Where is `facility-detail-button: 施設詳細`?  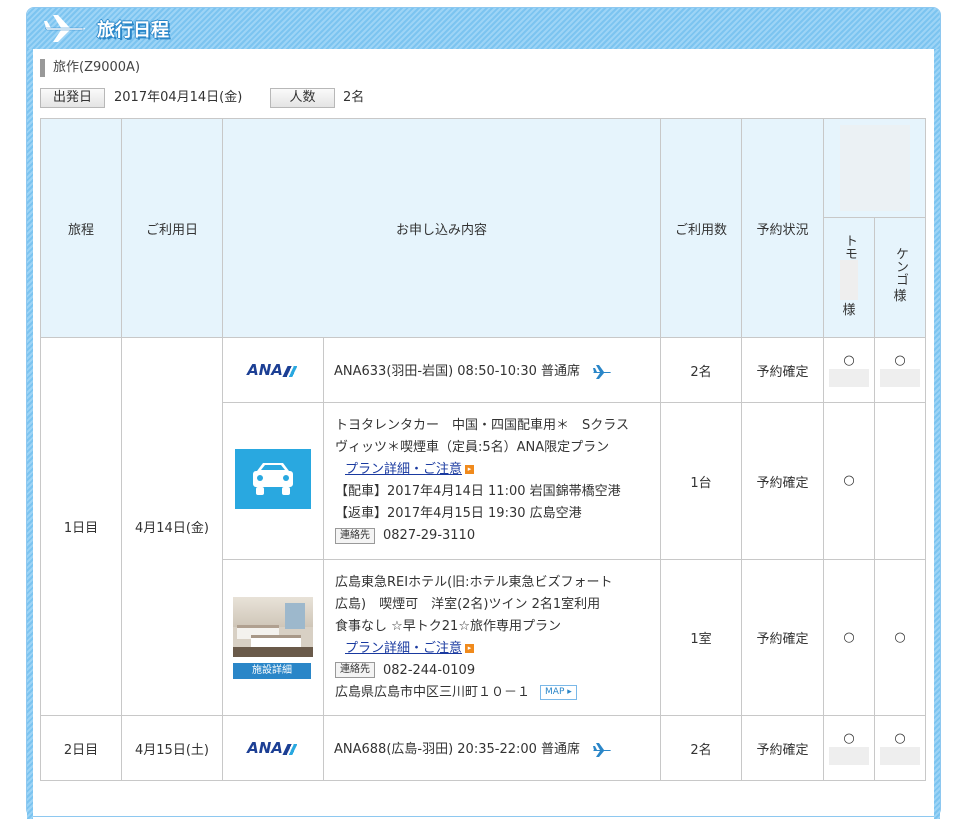 facility-detail-button: 施設詳細 is located at coordinates (272, 670).